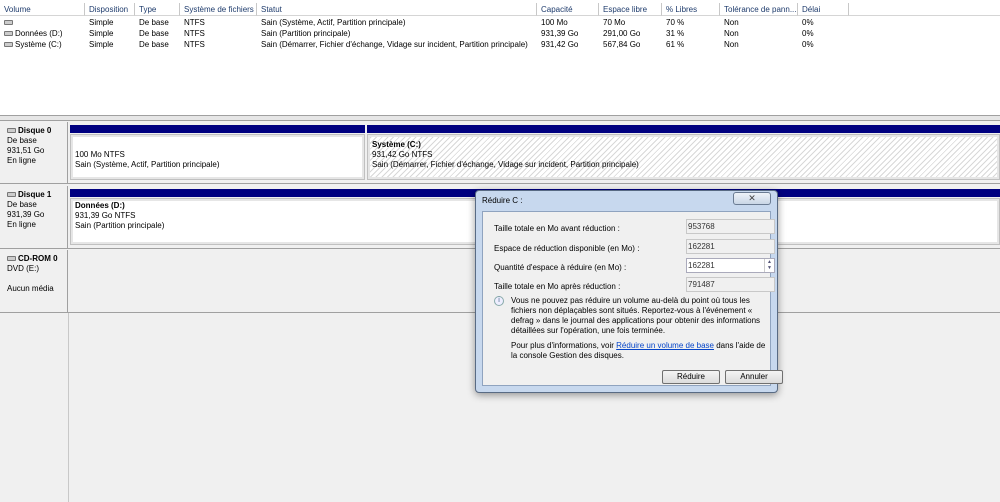  What do you see at coordinates (34, 281) in the screenshot?
I see `cdrom-label: CD-ROM 0 DVD (E:) Aucun média` at bounding box center [34, 281].